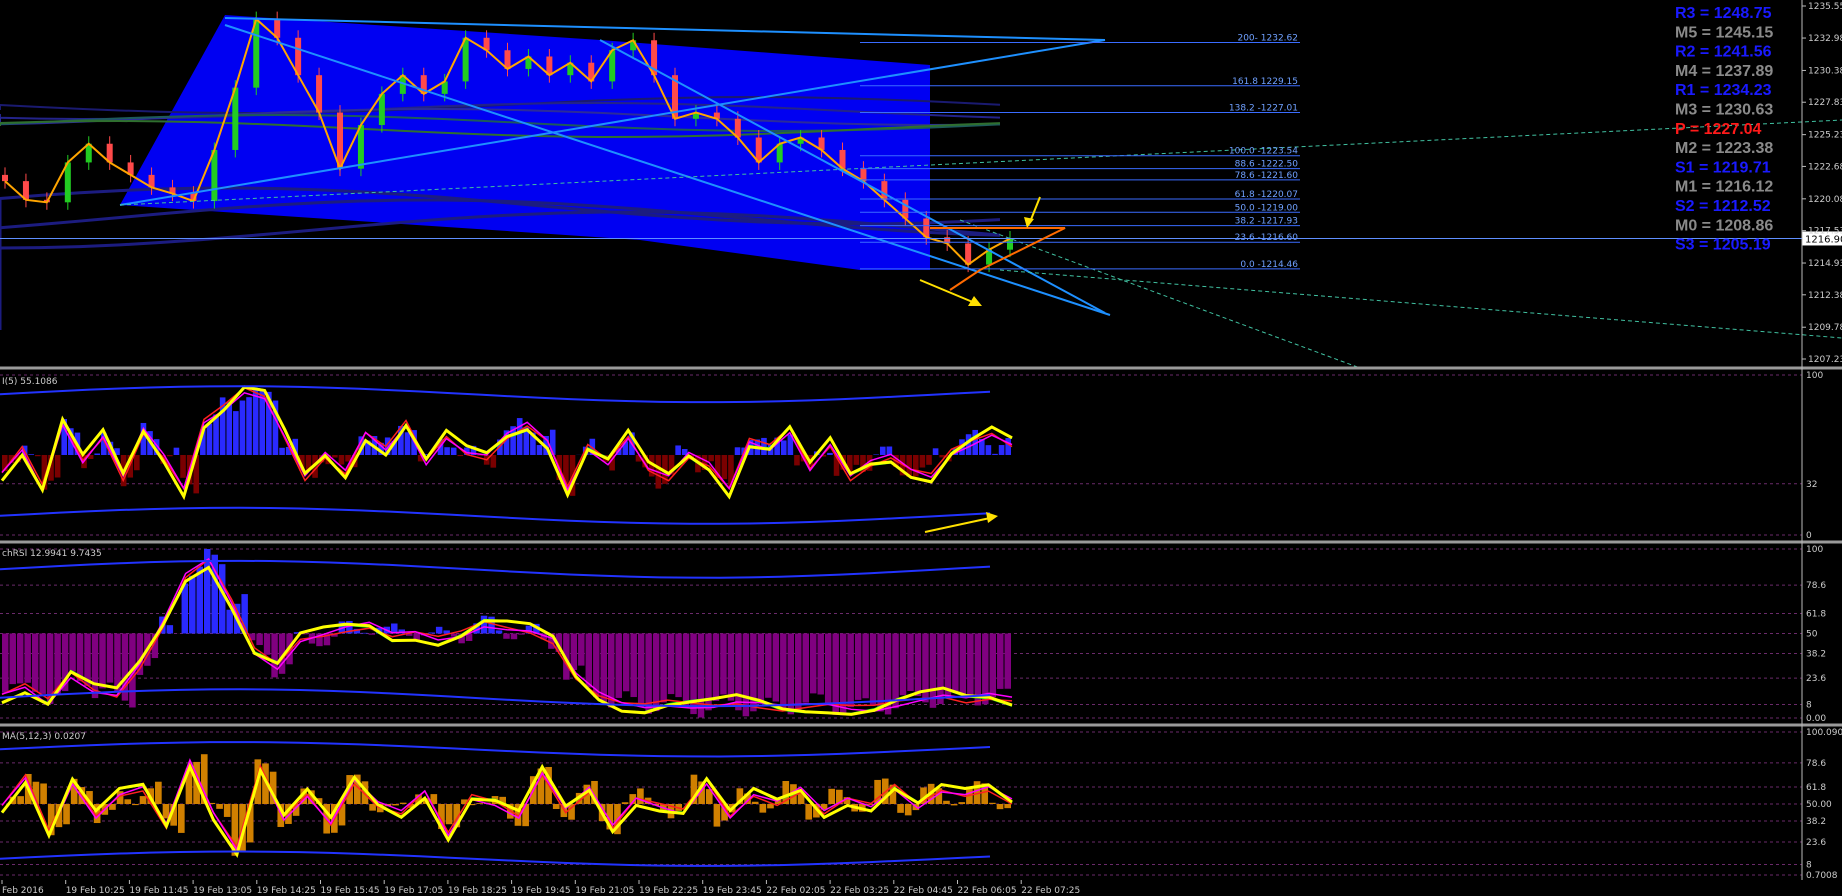 The height and width of the screenshot is (896, 1842). I want to click on trendline, so click(1420, 304).